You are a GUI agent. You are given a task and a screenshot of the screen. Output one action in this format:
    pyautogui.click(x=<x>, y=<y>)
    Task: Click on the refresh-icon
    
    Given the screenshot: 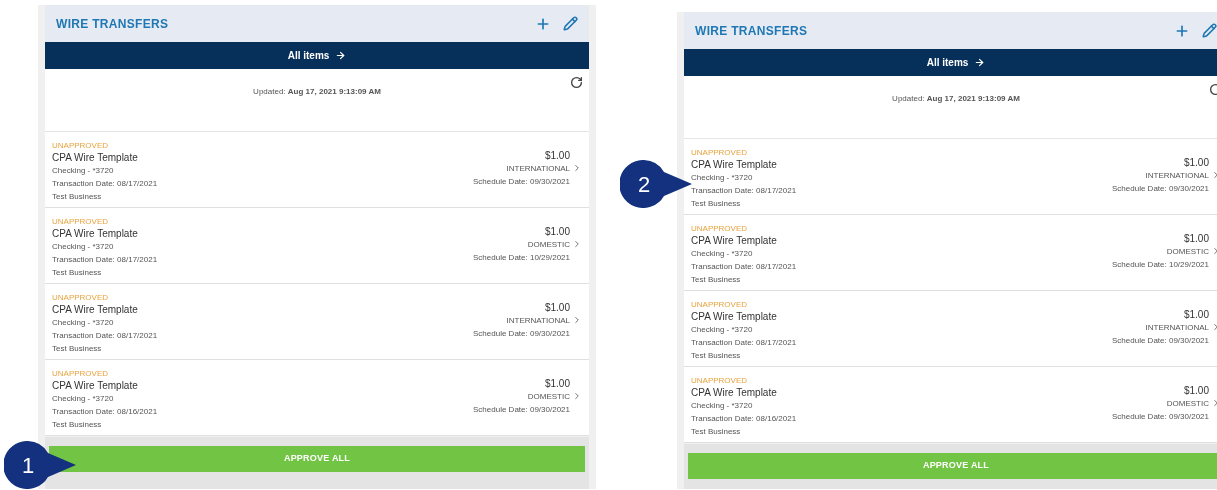 What is the action you would take?
    pyautogui.click(x=576, y=82)
    